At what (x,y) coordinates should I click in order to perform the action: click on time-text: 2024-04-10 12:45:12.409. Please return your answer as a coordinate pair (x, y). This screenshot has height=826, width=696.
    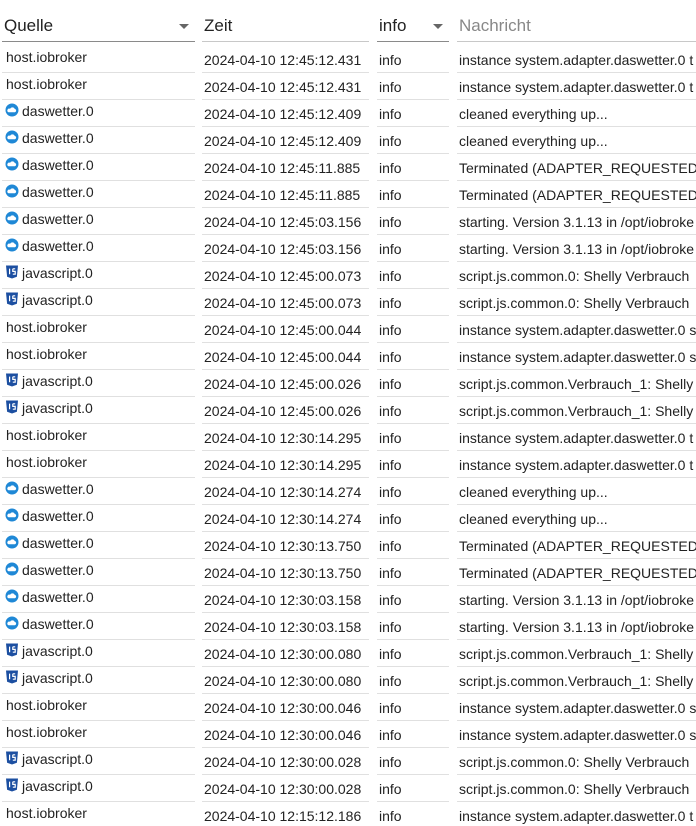
    Looking at the image, I should click on (283, 141).